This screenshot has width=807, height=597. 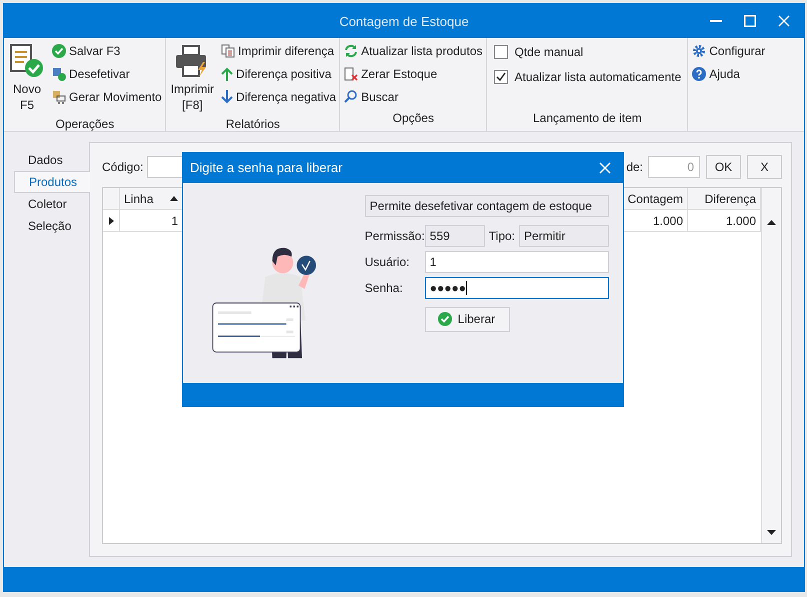 What do you see at coordinates (107, 97) in the screenshot?
I see `ribbon-button: Gerar Movimento` at bounding box center [107, 97].